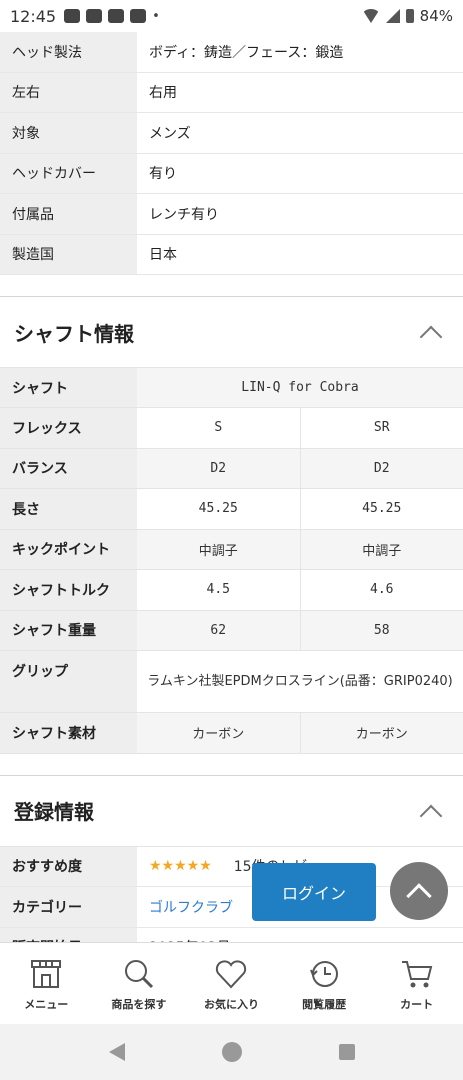 The image size is (463, 1080). I want to click on shaft-section-header: シャフト情報, so click(231, 332).